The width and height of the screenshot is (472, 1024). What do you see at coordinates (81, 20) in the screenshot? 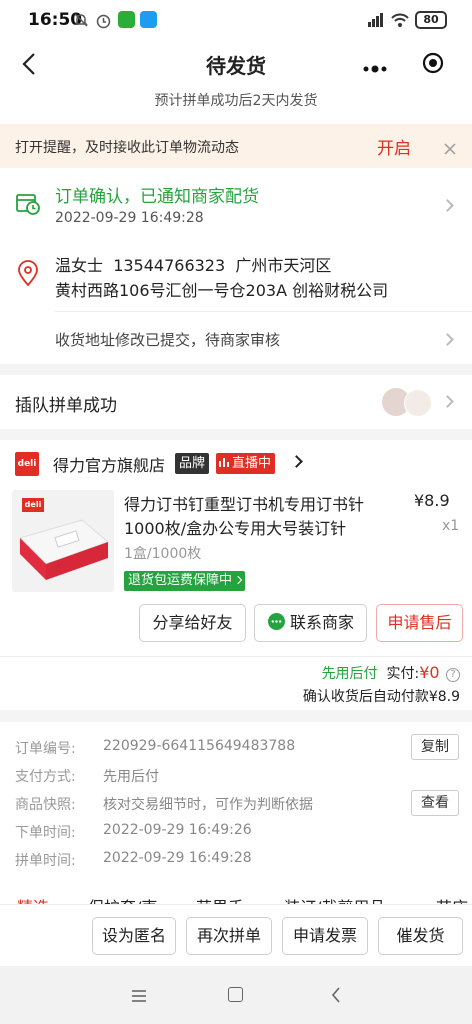
I see `mute-icon` at bounding box center [81, 20].